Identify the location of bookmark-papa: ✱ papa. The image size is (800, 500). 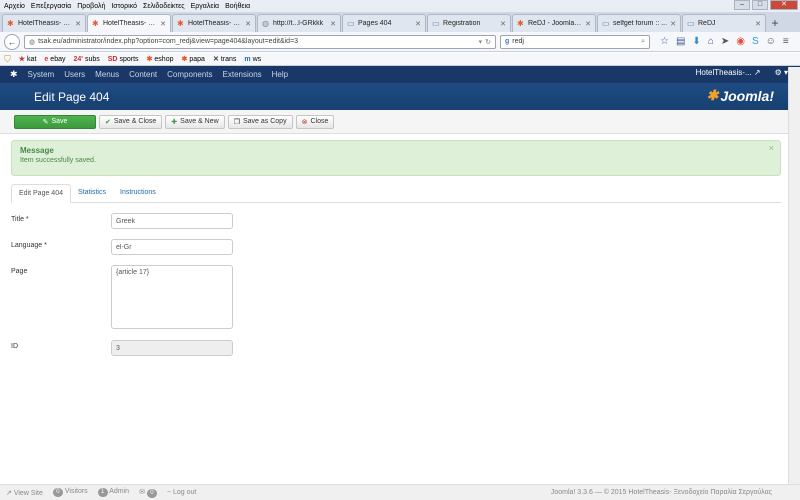
(192, 59).